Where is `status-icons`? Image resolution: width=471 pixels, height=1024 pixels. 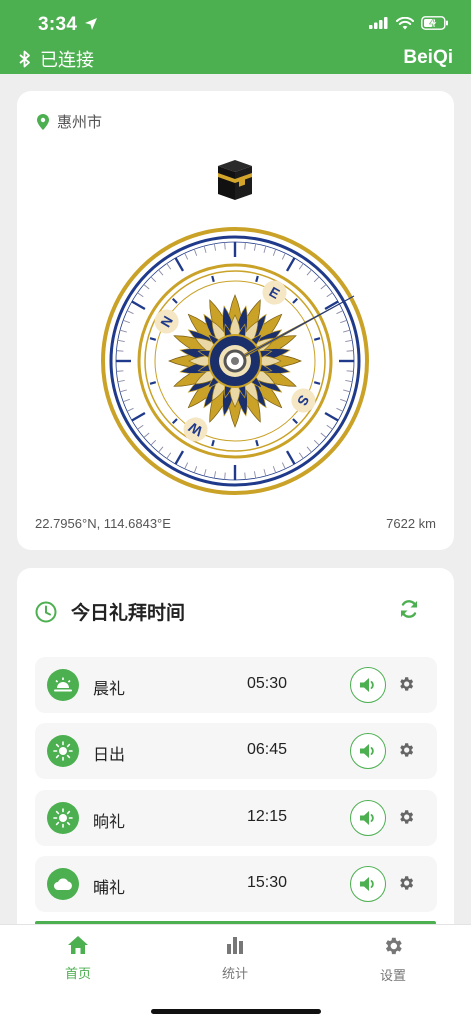 status-icons is located at coordinates (409, 23).